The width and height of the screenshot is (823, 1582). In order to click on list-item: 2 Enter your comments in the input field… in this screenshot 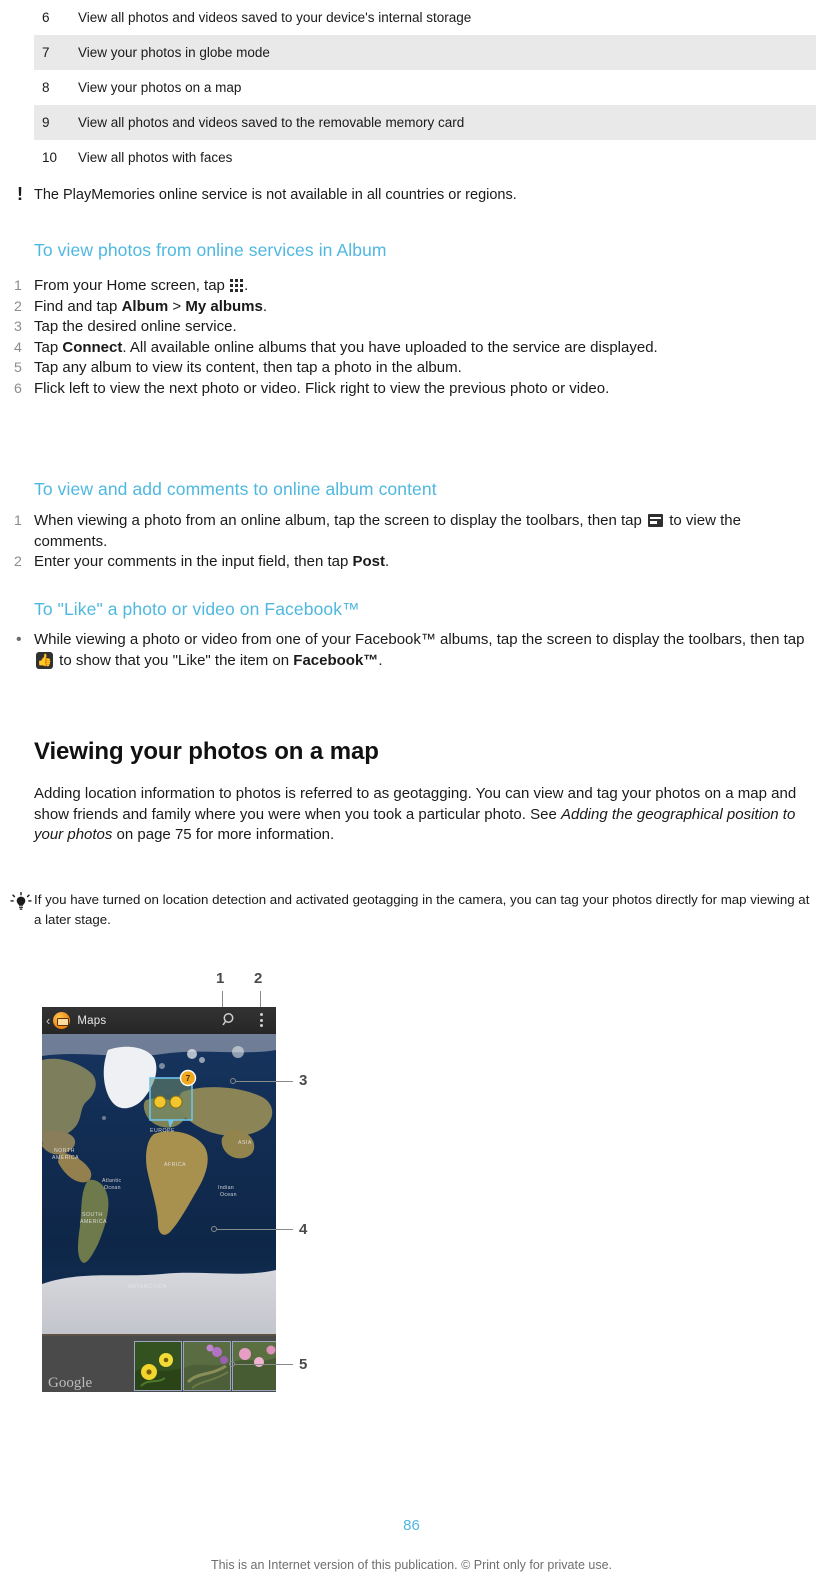, I will do `click(411, 562)`.